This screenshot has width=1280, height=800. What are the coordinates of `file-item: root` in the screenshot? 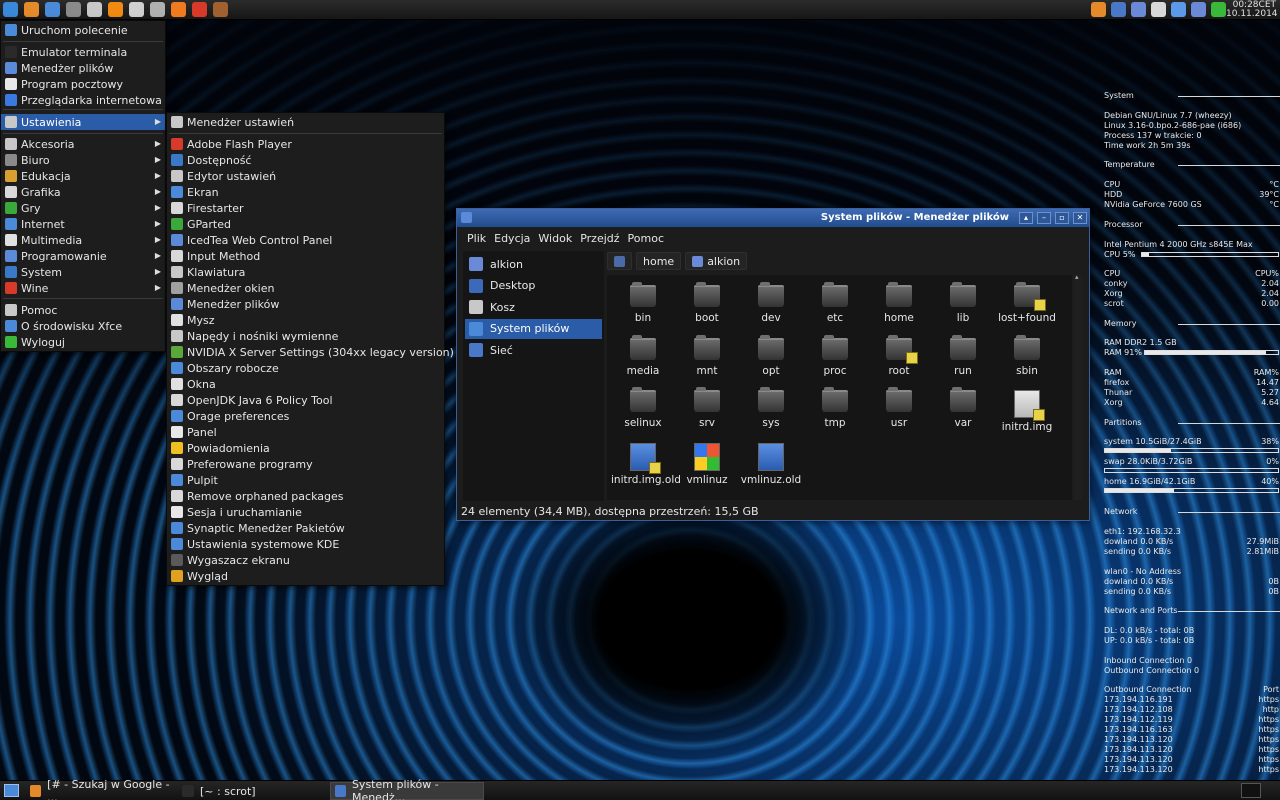 It's located at (899, 355).